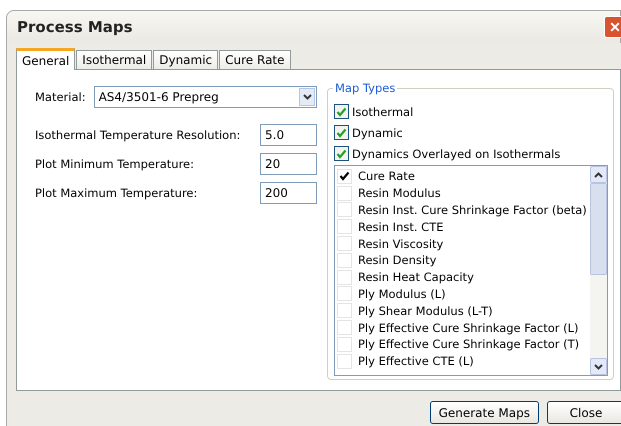 This screenshot has width=621, height=426. What do you see at coordinates (288, 135) in the screenshot?
I see `input-field: 5.0` at bounding box center [288, 135].